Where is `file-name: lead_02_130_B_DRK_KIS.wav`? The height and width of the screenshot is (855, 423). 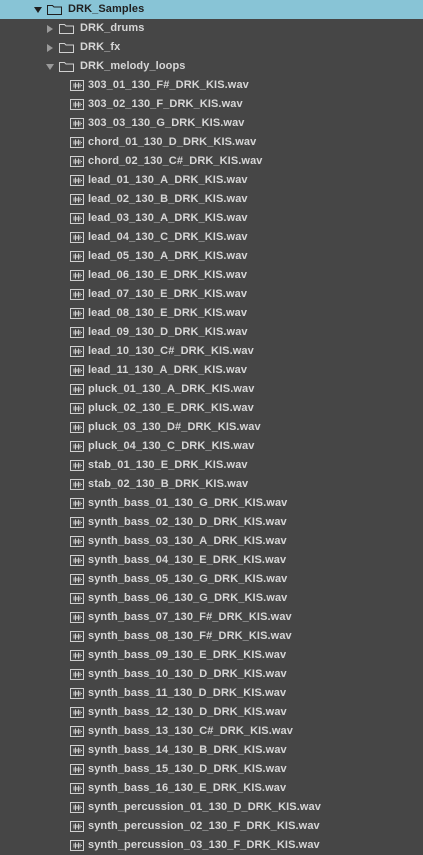 file-name: lead_02_130_B_DRK_KIS.wav is located at coordinates (168, 199).